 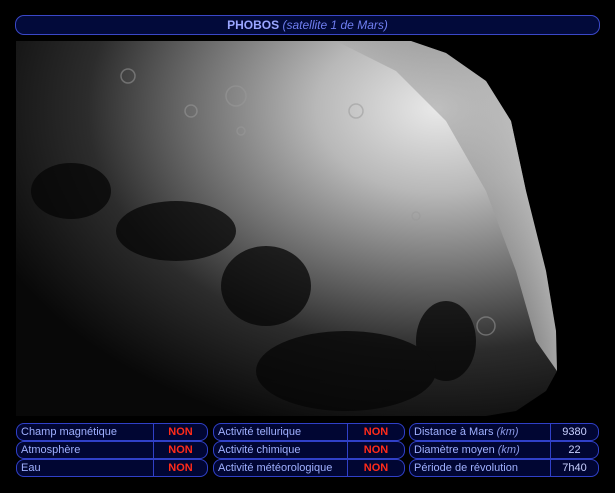 I want to click on property-label-text: Diamètre moyen, so click(x=454, y=450).